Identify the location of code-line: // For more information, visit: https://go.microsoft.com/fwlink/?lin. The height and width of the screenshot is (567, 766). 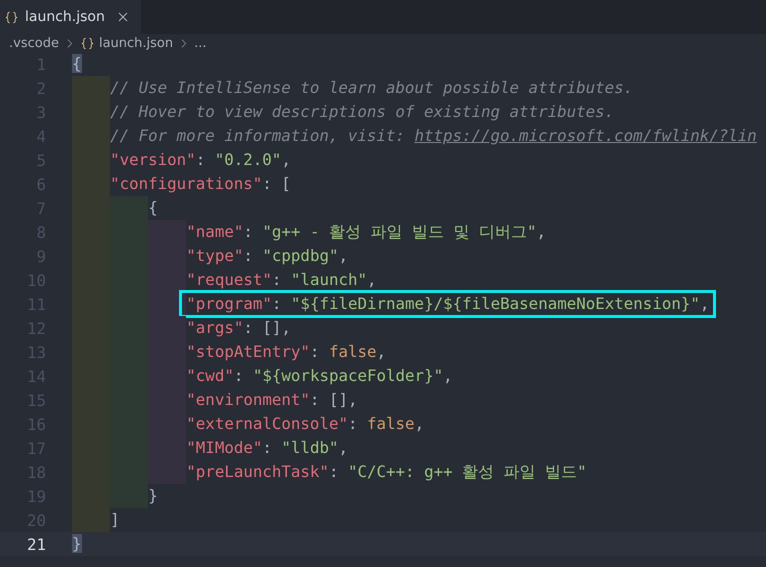
(433, 136).